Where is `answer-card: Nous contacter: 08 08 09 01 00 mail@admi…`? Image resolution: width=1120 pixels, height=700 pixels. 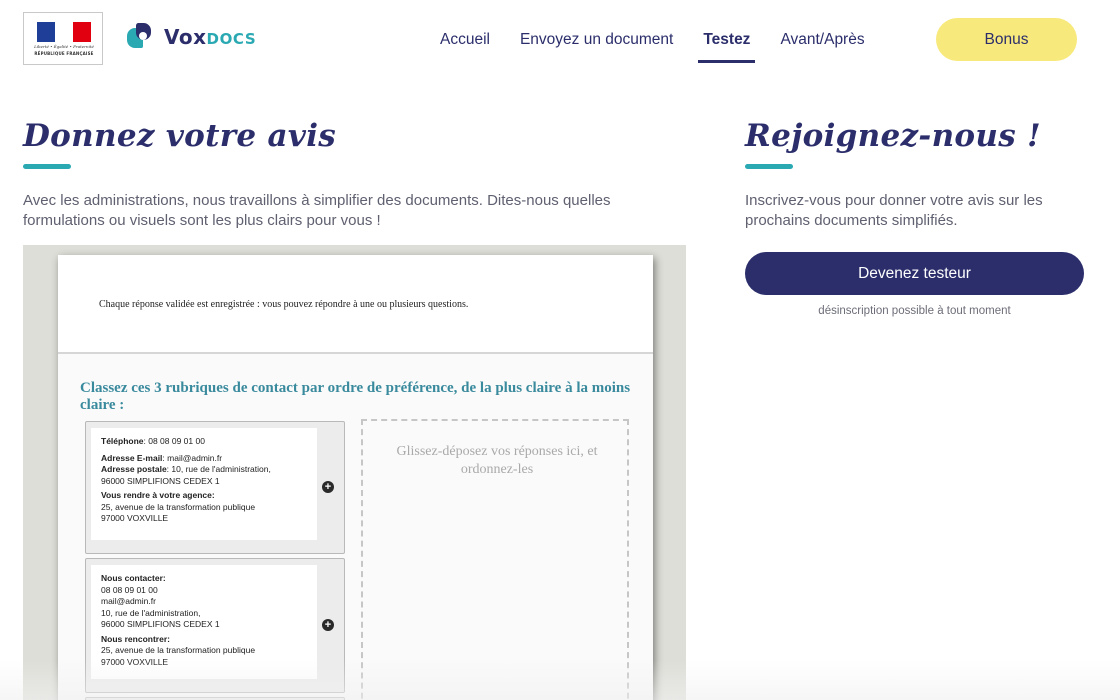
answer-card: Nous contacter: 08 08 09 01 00 mail@admi… is located at coordinates (215, 625).